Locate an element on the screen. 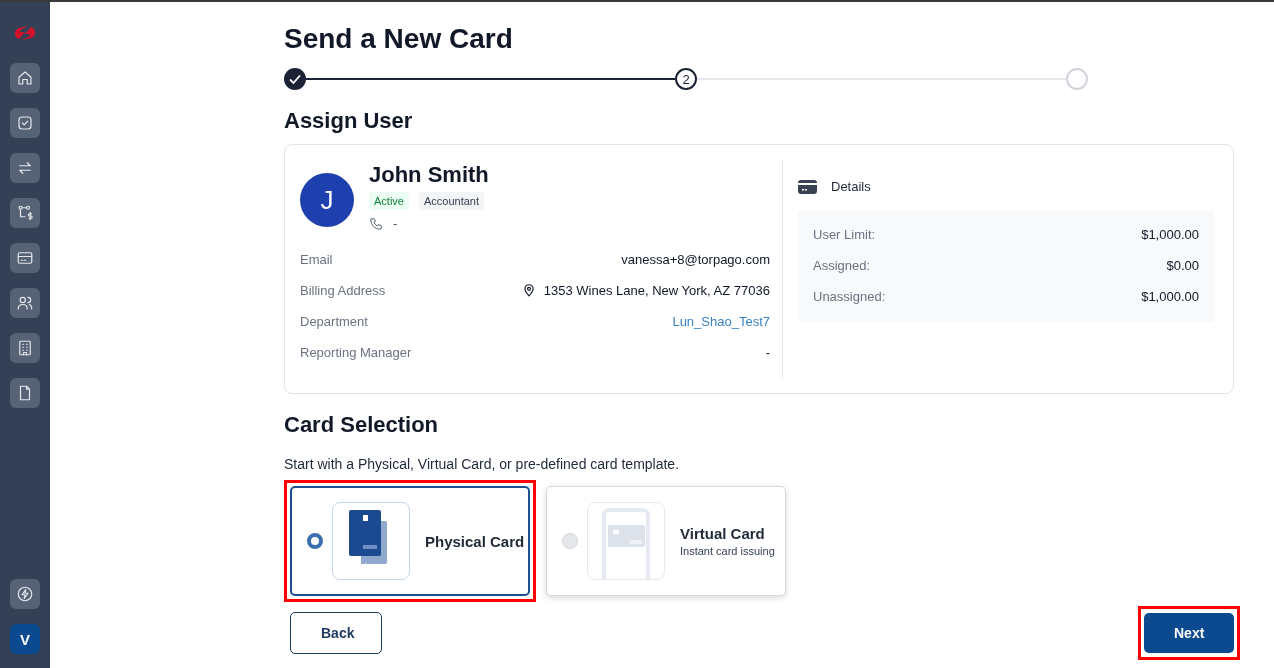 The width and height of the screenshot is (1274, 668). home-icon is located at coordinates (25, 78).